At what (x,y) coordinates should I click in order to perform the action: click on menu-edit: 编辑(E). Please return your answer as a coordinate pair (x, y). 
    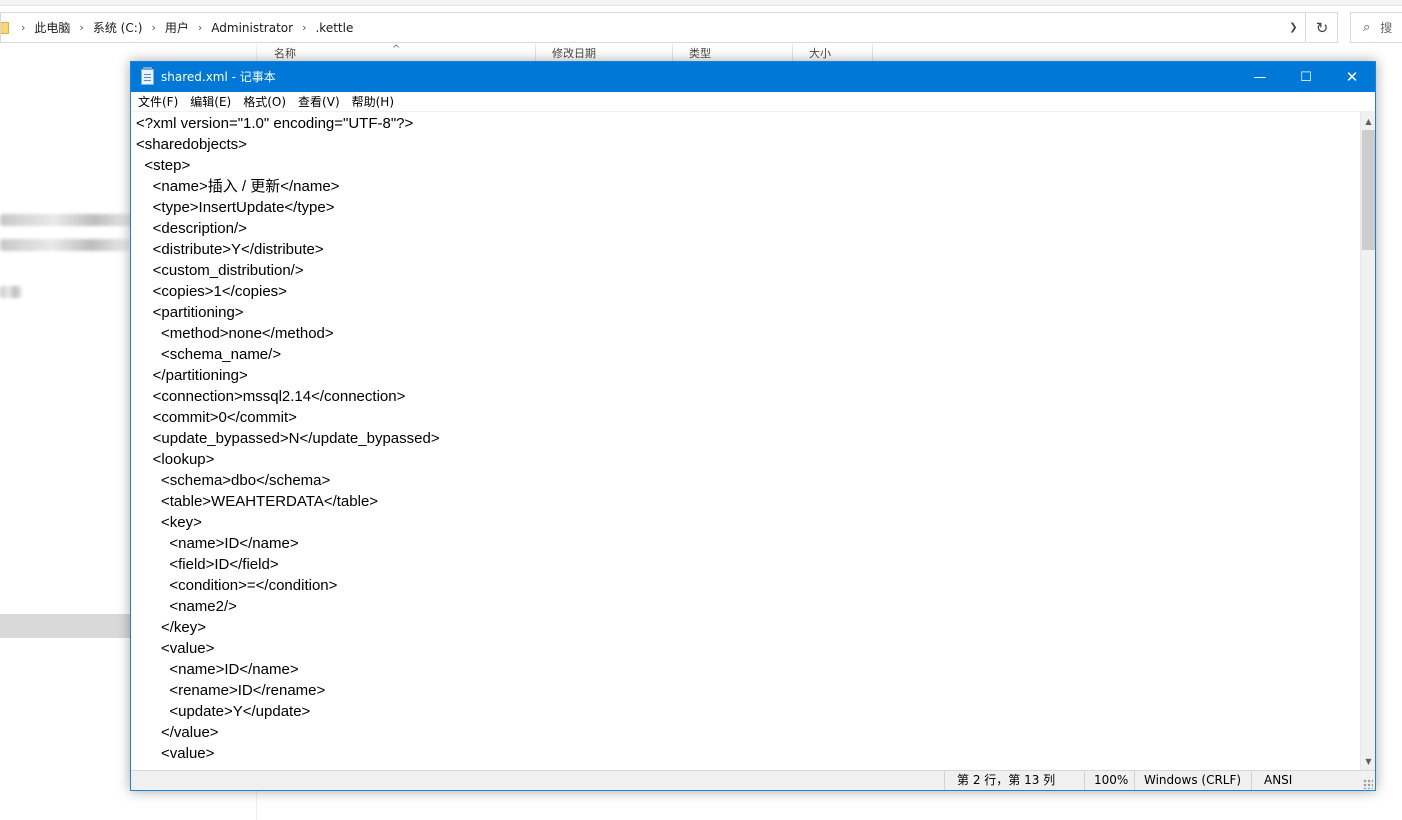
    Looking at the image, I should click on (211, 102).